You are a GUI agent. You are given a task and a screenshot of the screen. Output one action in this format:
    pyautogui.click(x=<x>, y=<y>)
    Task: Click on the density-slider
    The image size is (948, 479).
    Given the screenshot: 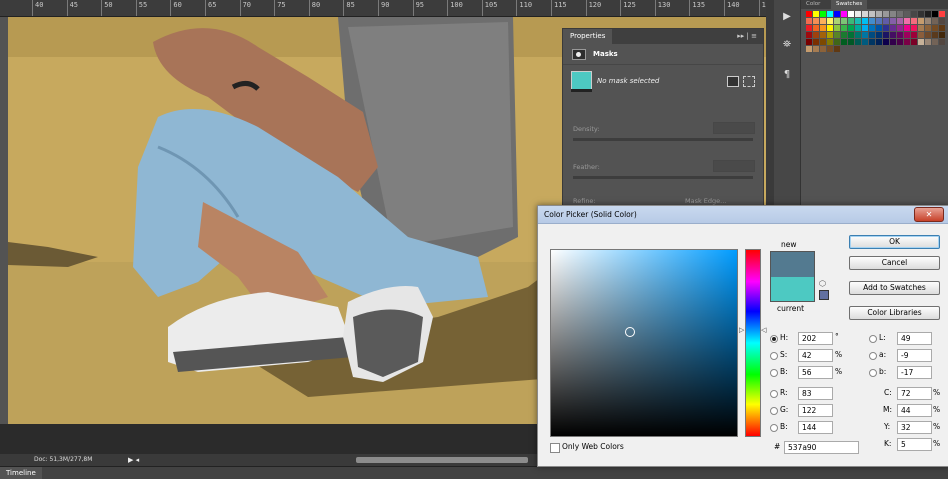 What is the action you would take?
    pyautogui.click(x=663, y=139)
    